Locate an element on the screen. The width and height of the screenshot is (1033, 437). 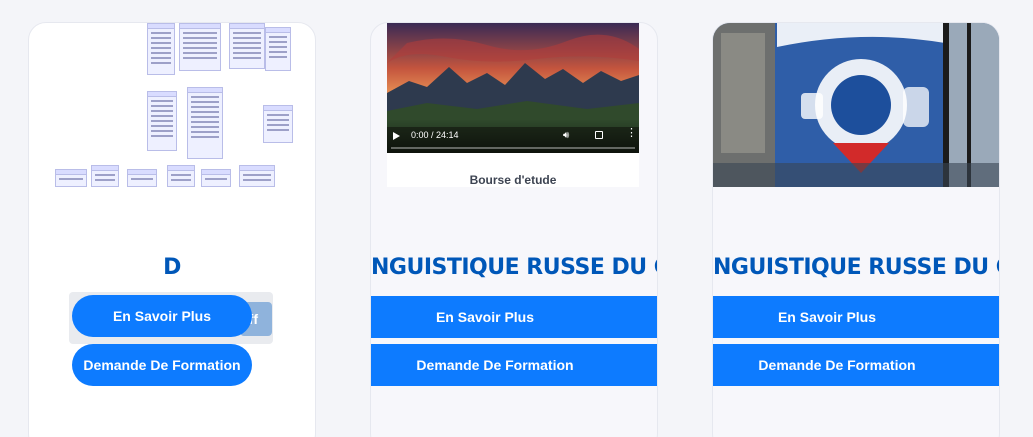
card-title: D is located at coordinates (172, 267).